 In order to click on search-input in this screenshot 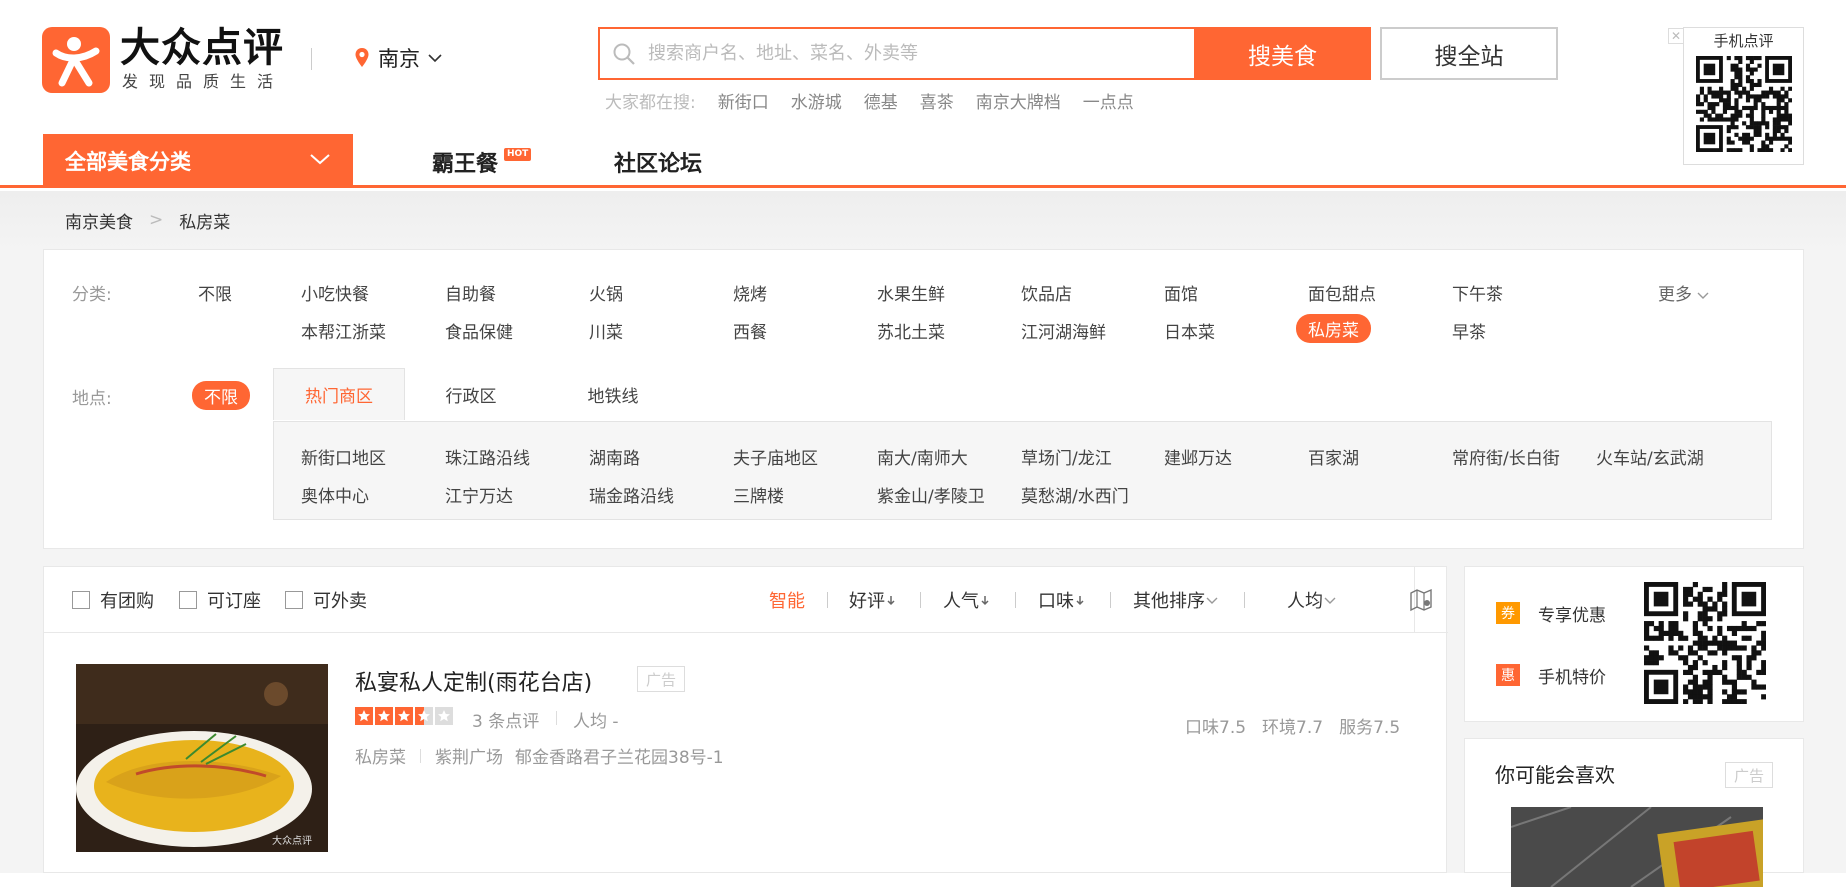, I will do `click(918, 53)`.